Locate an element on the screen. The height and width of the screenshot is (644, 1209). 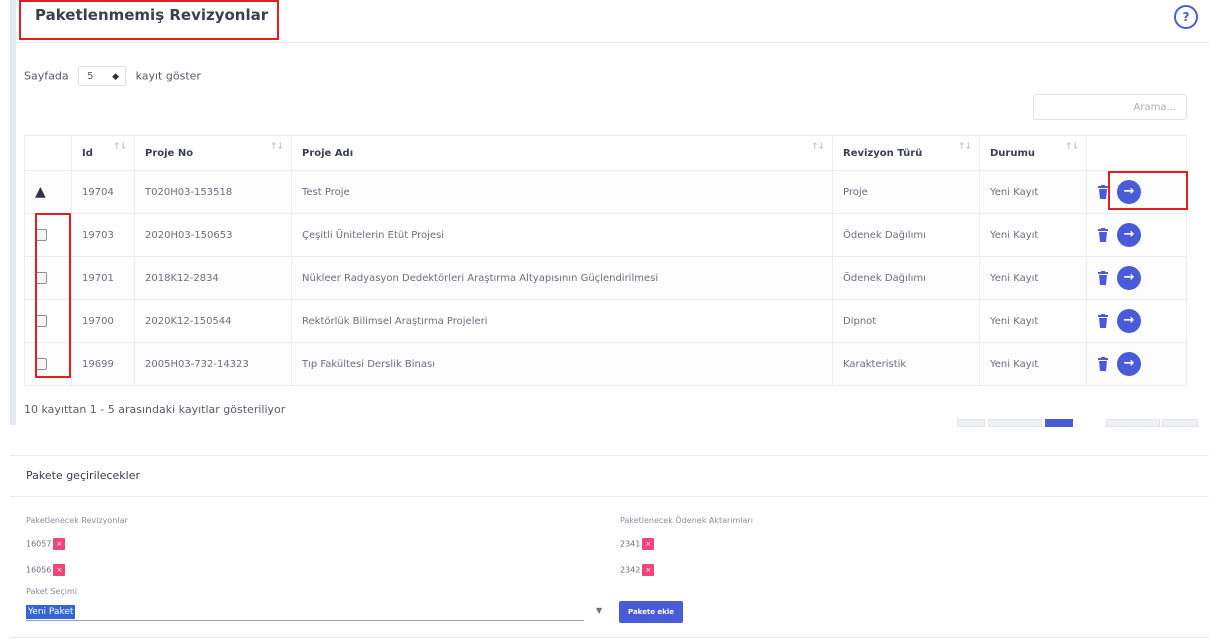
cell-revizyon-turu: Dipnot is located at coordinates (906, 321).